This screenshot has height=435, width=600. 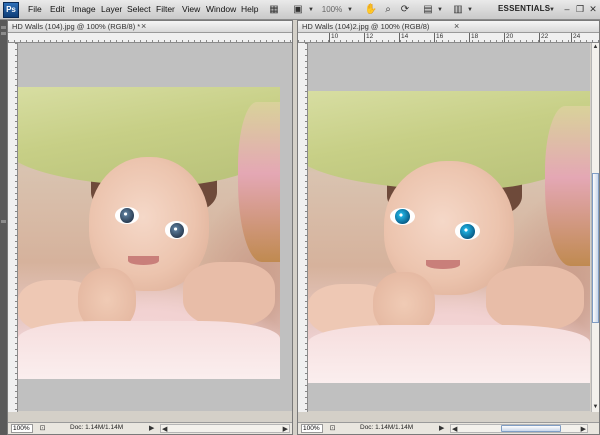 What do you see at coordinates (405, 9) in the screenshot?
I see `rotate-icon: ⟳` at bounding box center [405, 9].